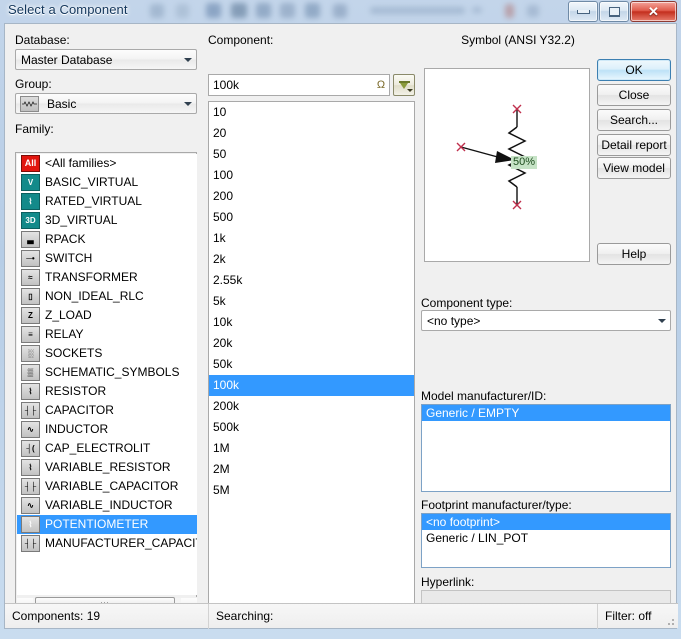 The image size is (681, 639). What do you see at coordinates (634, 145) in the screenshot?
I see `detail-report-button: Detail report` at bounding box center [634, 145].